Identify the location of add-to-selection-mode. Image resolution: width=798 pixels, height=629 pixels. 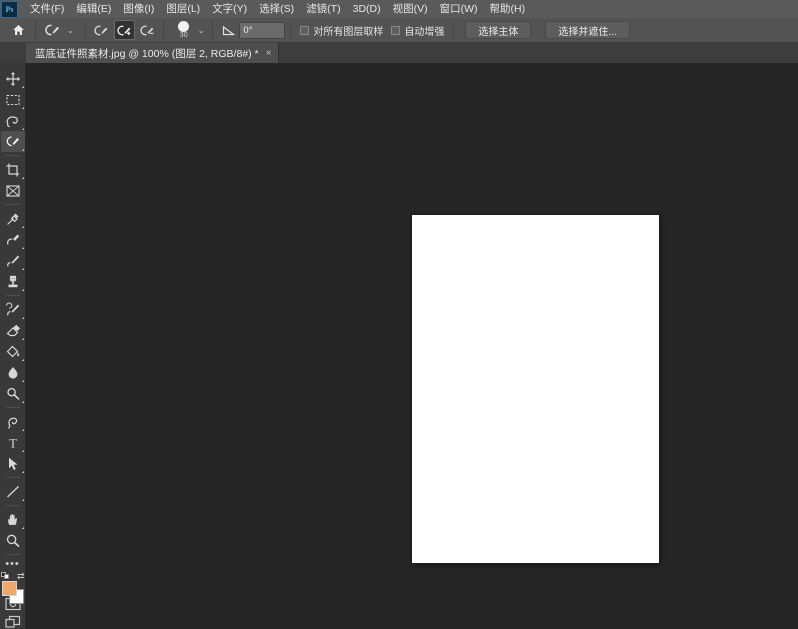
(124, 30).